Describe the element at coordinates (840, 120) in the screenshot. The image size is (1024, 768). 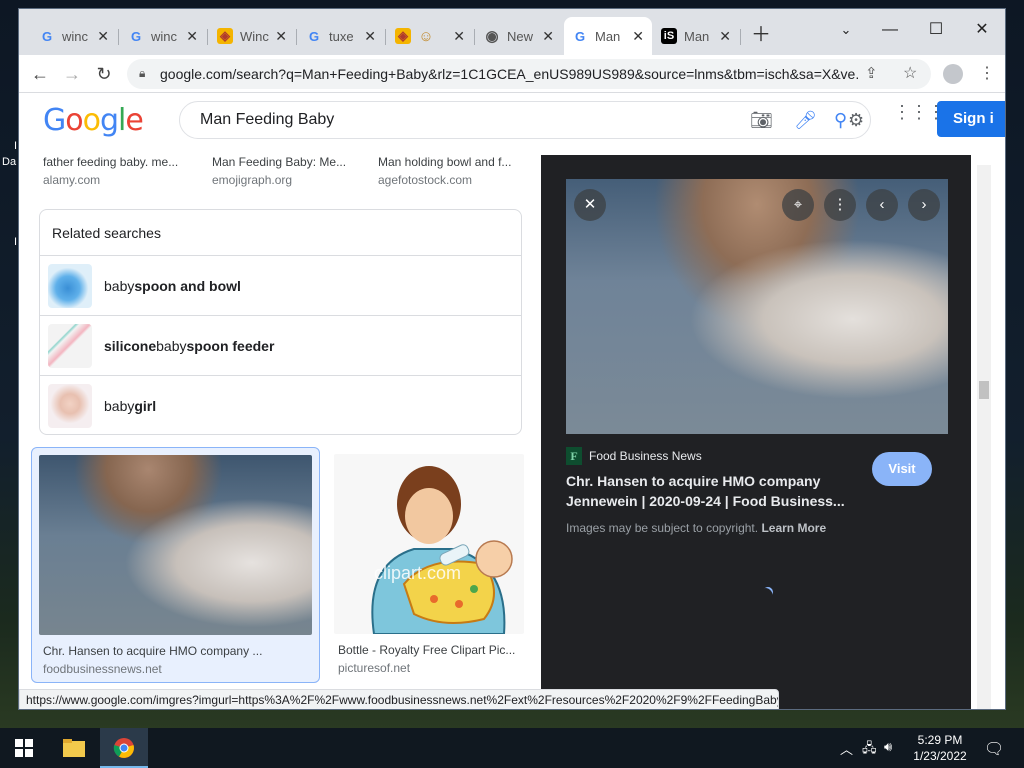
I see `search-icon: ⚲` at that location.